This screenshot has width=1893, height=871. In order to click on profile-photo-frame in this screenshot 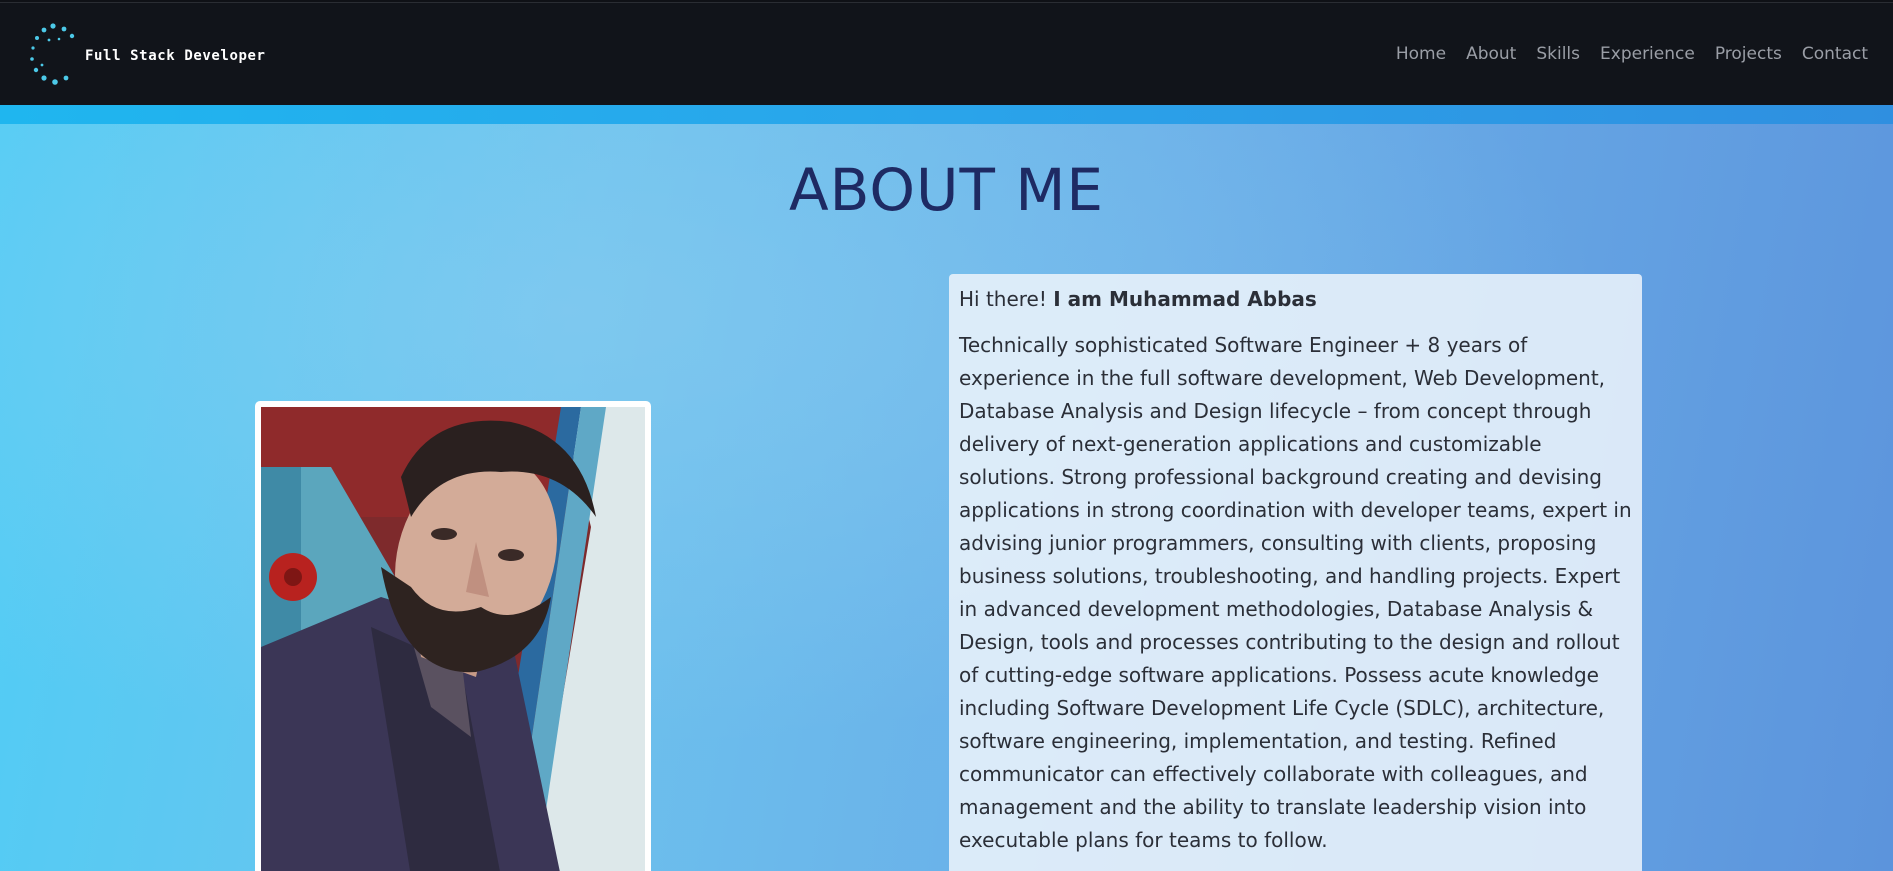, I will do `click(453, 636)`.